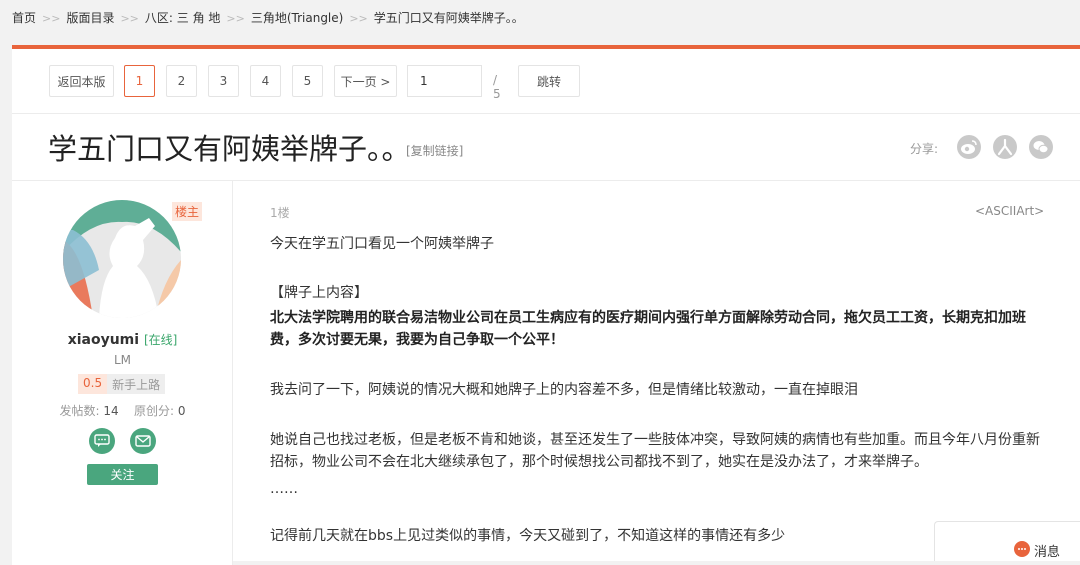  I want to click on follow-button: 关注, so click(122, 474).